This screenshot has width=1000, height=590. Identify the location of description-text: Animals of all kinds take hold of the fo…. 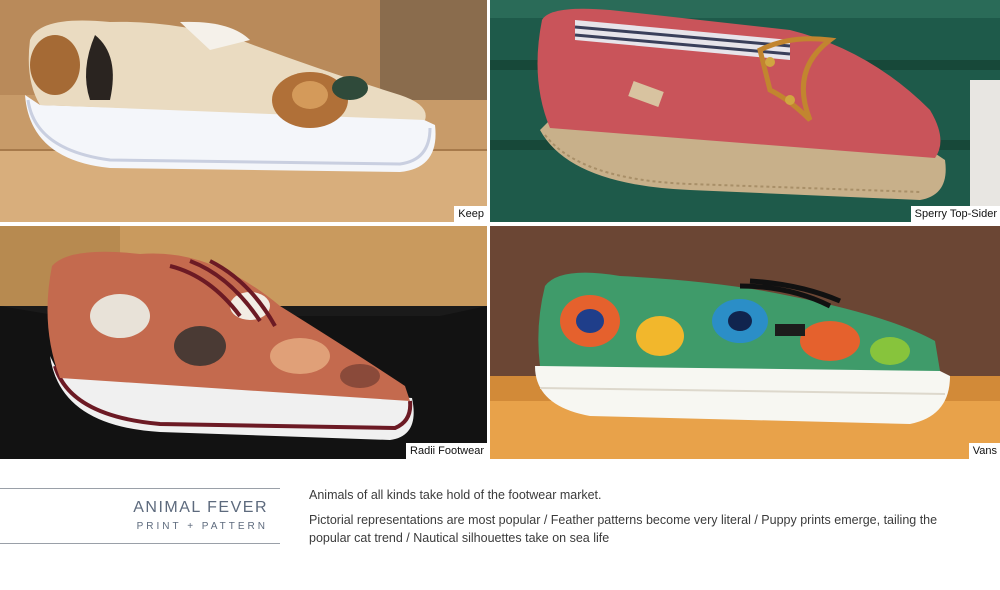
(639, 520).